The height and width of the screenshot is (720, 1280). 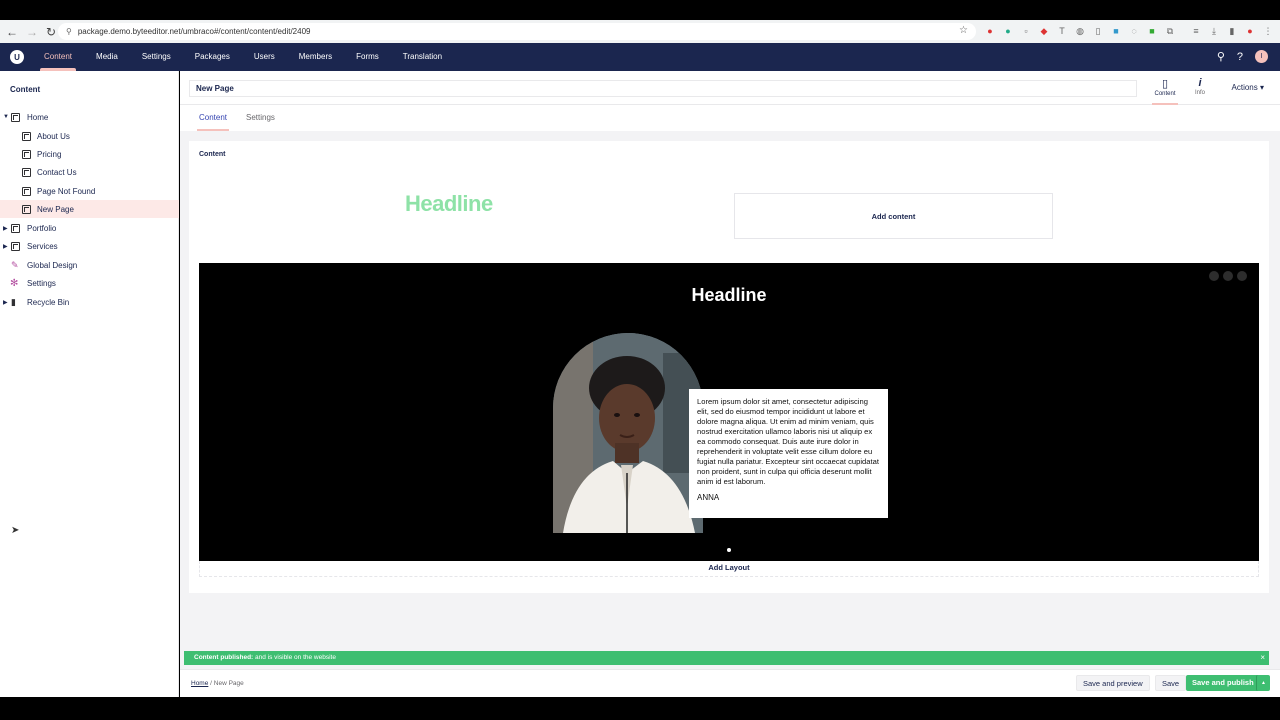 I want to click on menu-icon: ⋮, so click(x=1268, y=31).